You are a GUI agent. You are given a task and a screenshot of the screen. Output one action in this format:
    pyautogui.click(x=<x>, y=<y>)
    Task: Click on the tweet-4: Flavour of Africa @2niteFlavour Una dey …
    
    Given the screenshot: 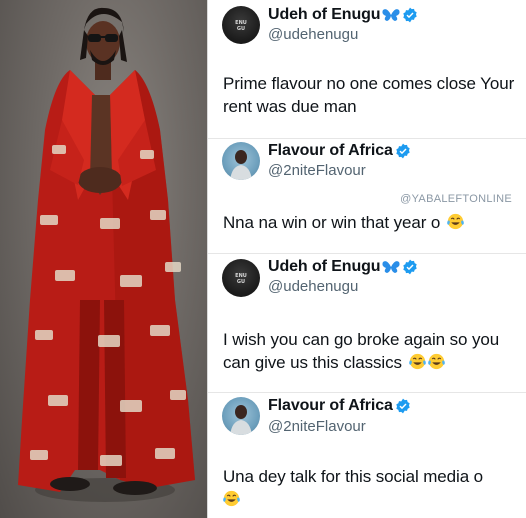 What is the action you would take?
    pyautogui.click(x=367, y=455)
    